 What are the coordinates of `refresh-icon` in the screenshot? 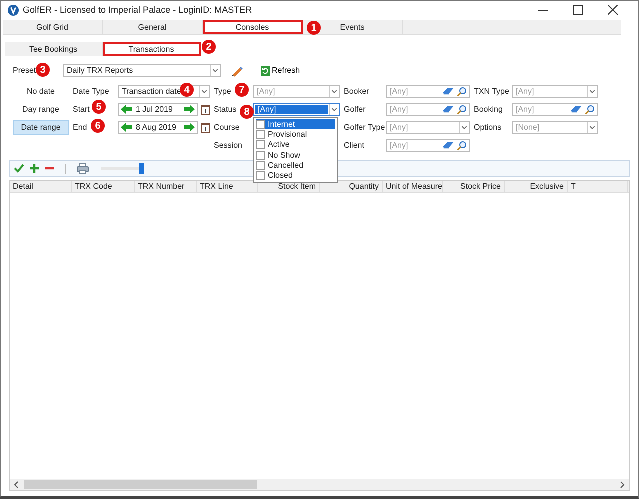 It's located at (265, 71).